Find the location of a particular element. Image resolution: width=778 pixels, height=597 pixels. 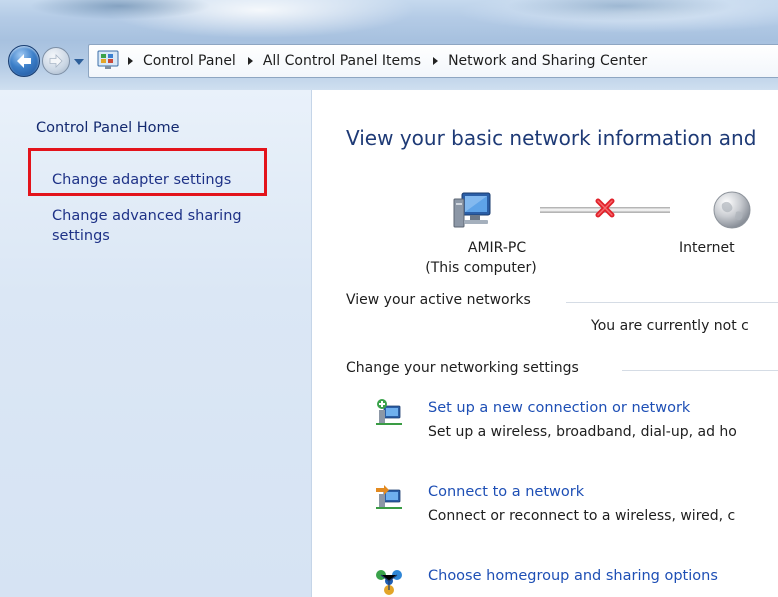

connect-to-network-link: Connect to a network is located at coordinates (506, 492).